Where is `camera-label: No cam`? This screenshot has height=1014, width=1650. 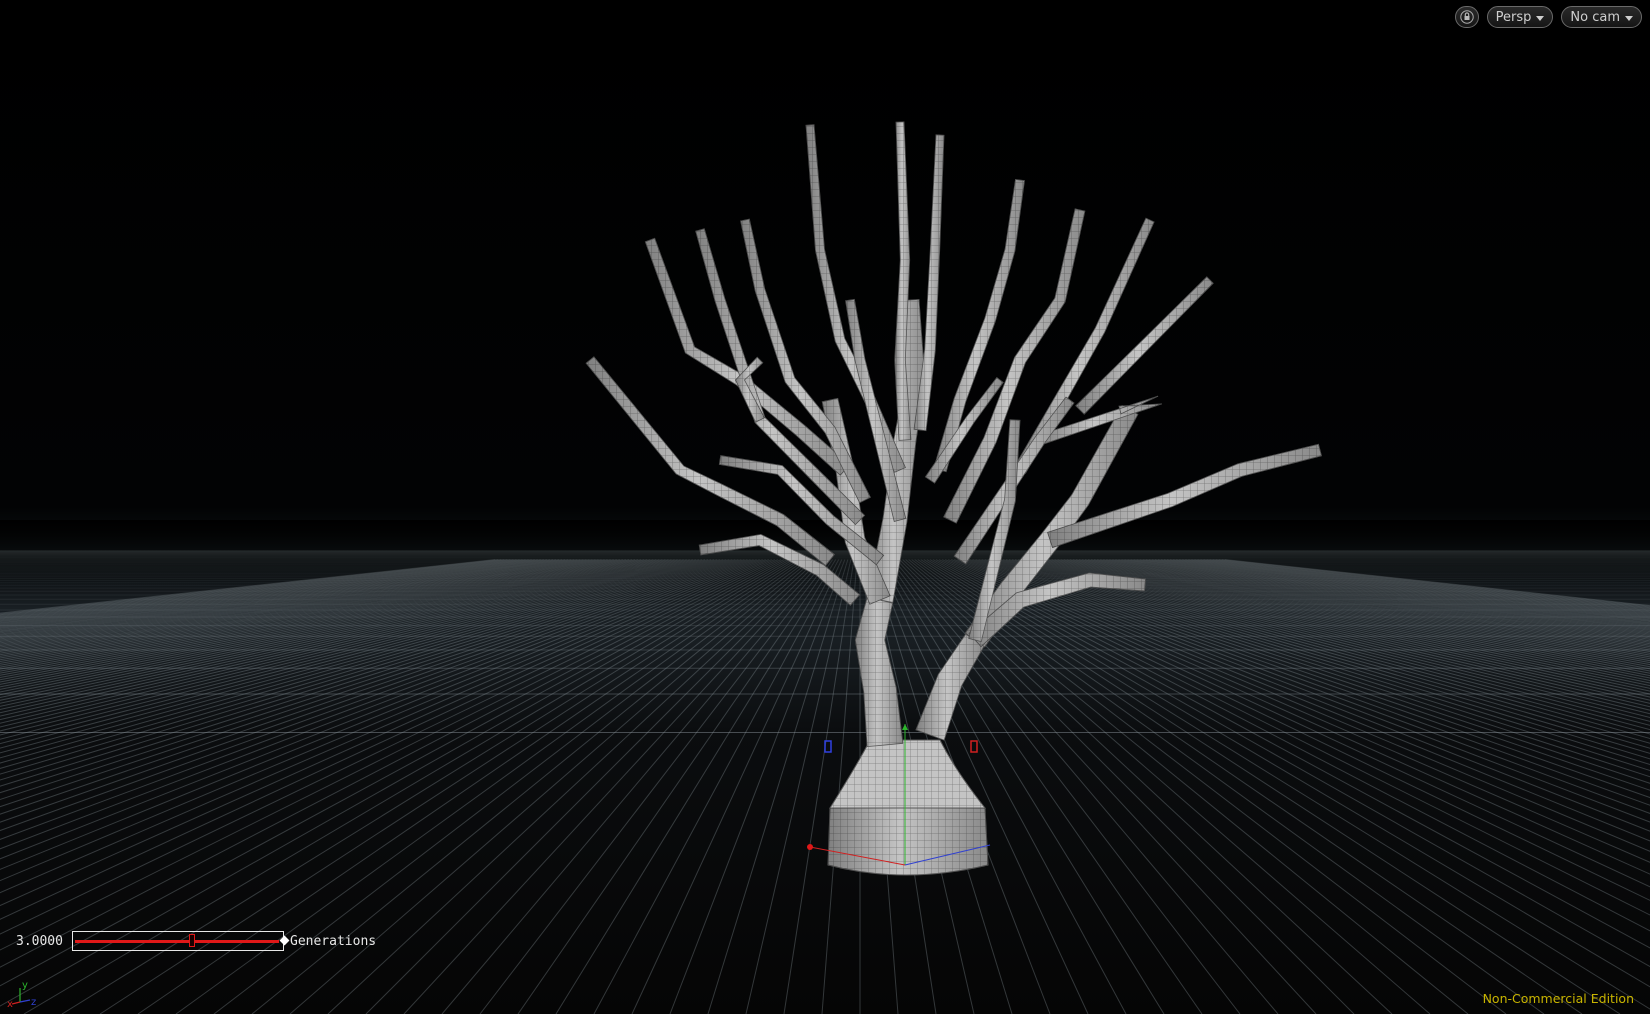 camera-label: No cam is located at coordinates (1595, 17).